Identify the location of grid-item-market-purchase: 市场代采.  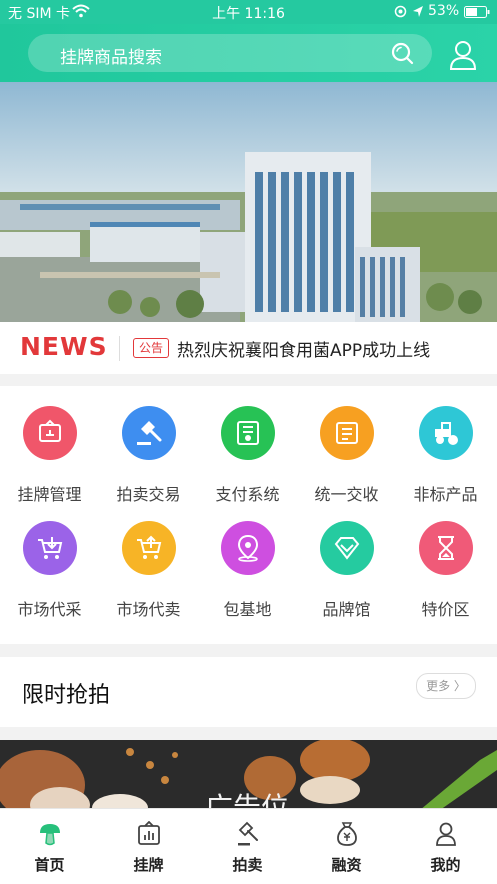
(49, 560).